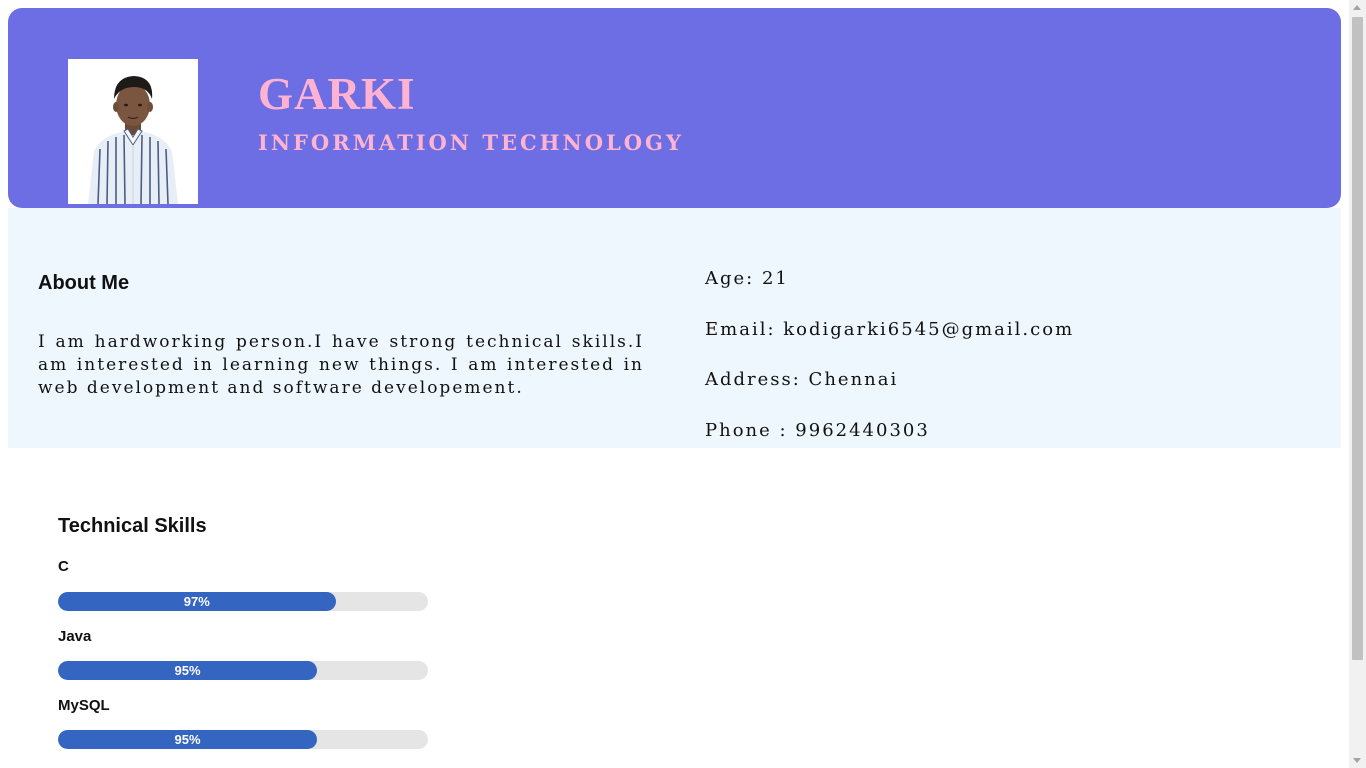  Describe the element at coordinates (84, 705) in the screenshot. I see `skill-name-mysql: MySQL` at that location.